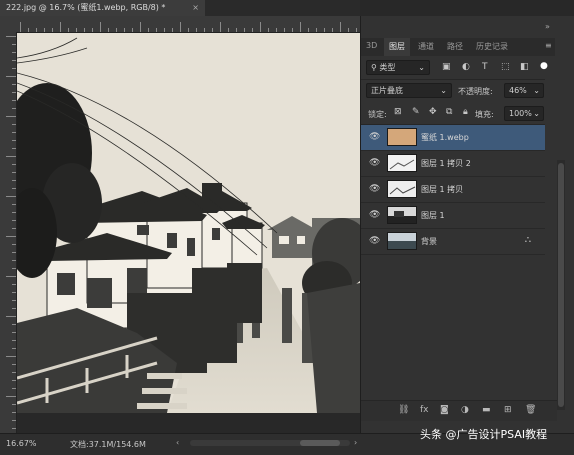 The image size is (574, 455). What do you see at coordinates (416, 112) in the screenshot?
I see `lock-pixels-icon: ✎` at bounding box center [416, 112].